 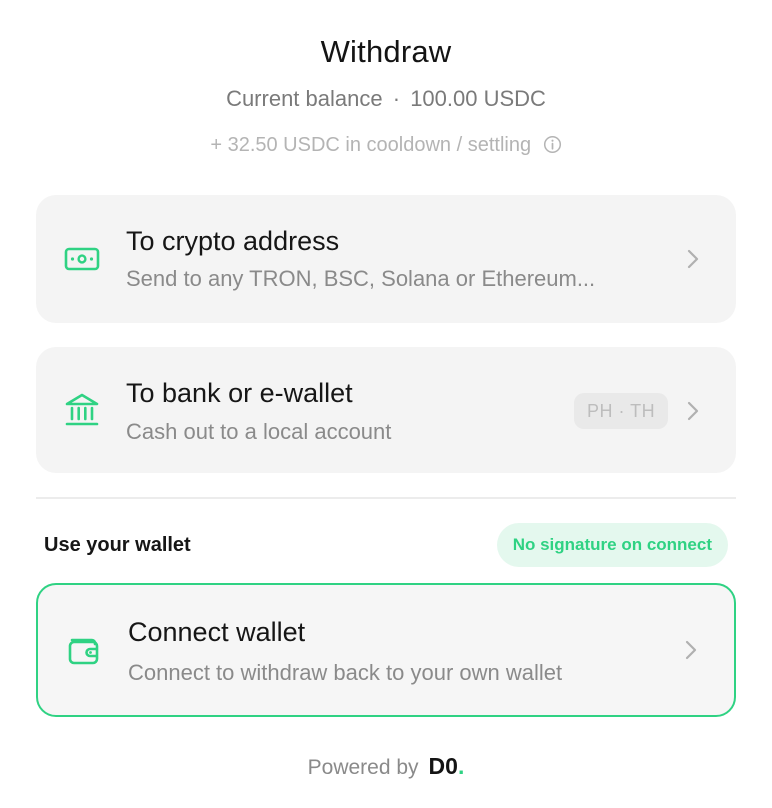 I want to click on wallet-section-label: Use your wallet, so click(x=117, y=545).